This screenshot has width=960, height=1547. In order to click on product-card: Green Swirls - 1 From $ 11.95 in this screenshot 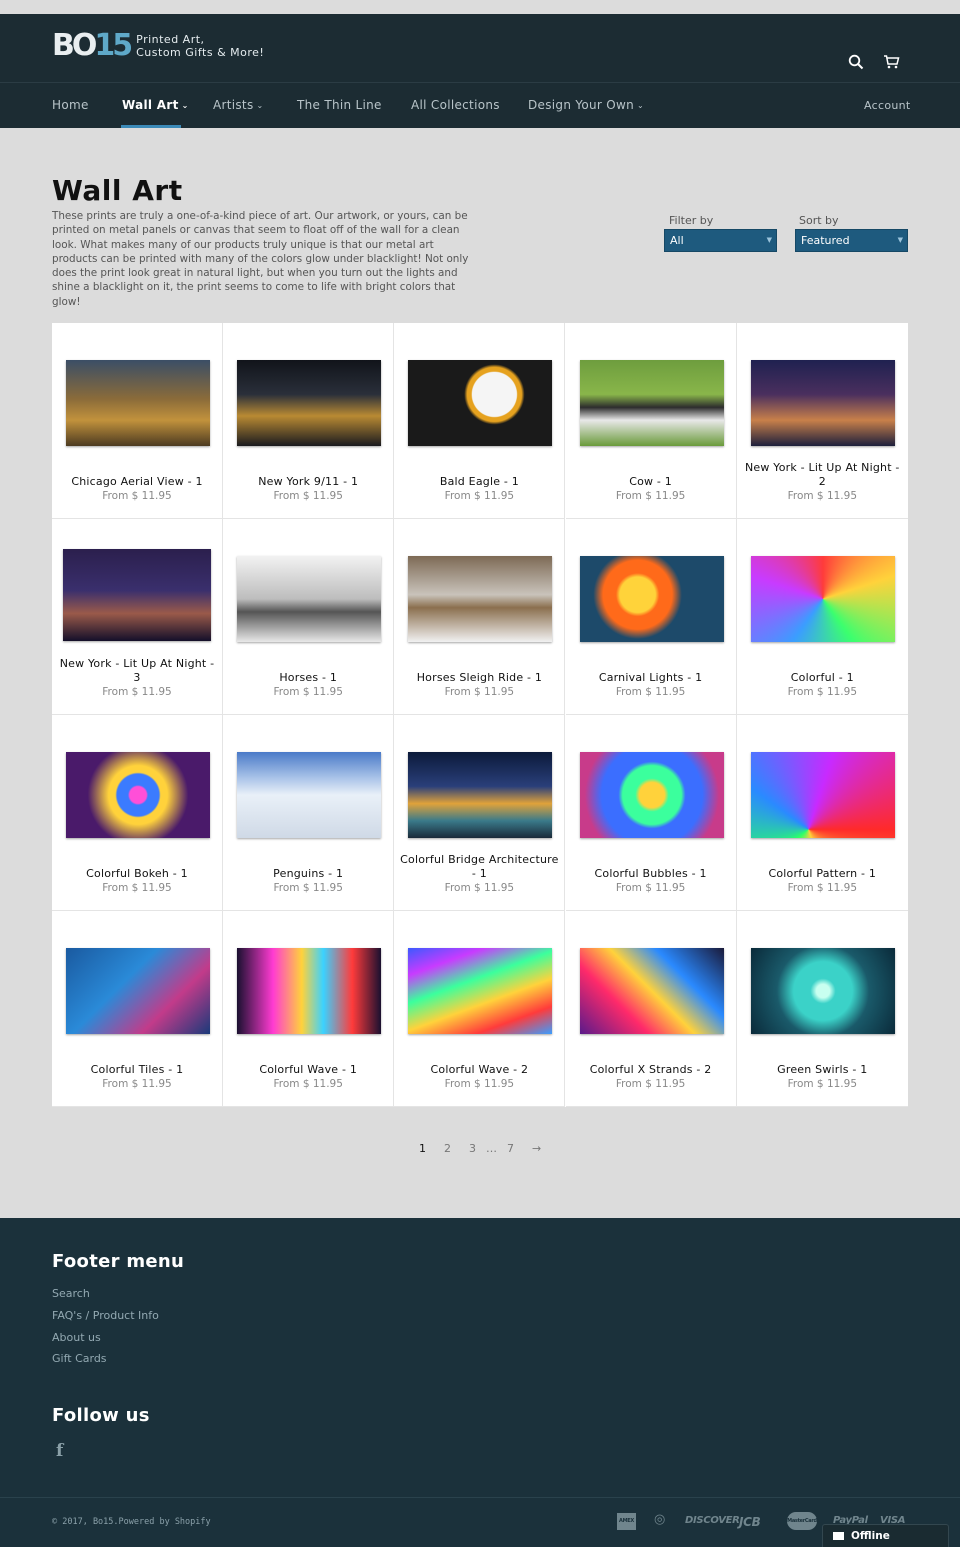, I will do `click(822, 1009)`.